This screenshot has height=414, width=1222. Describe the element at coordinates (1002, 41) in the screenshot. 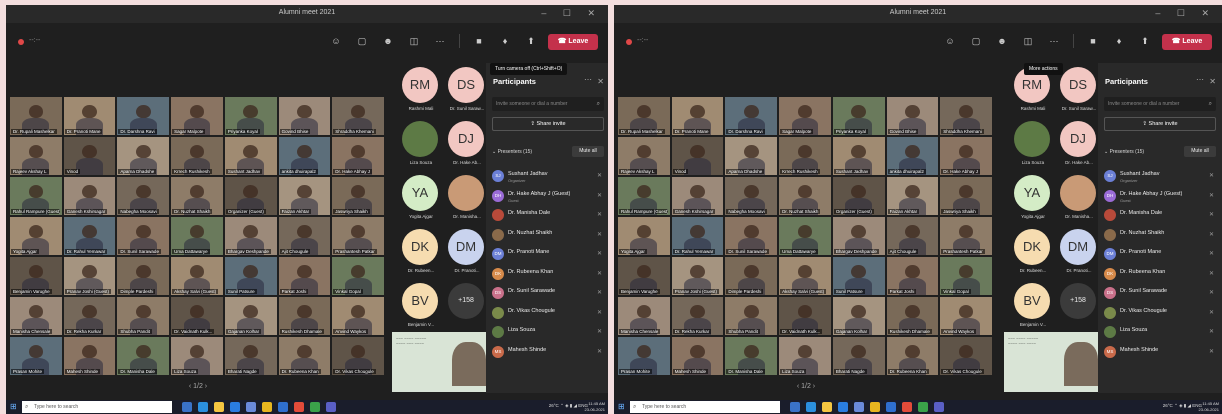

I see `reactions-icon: ☻` at that location.